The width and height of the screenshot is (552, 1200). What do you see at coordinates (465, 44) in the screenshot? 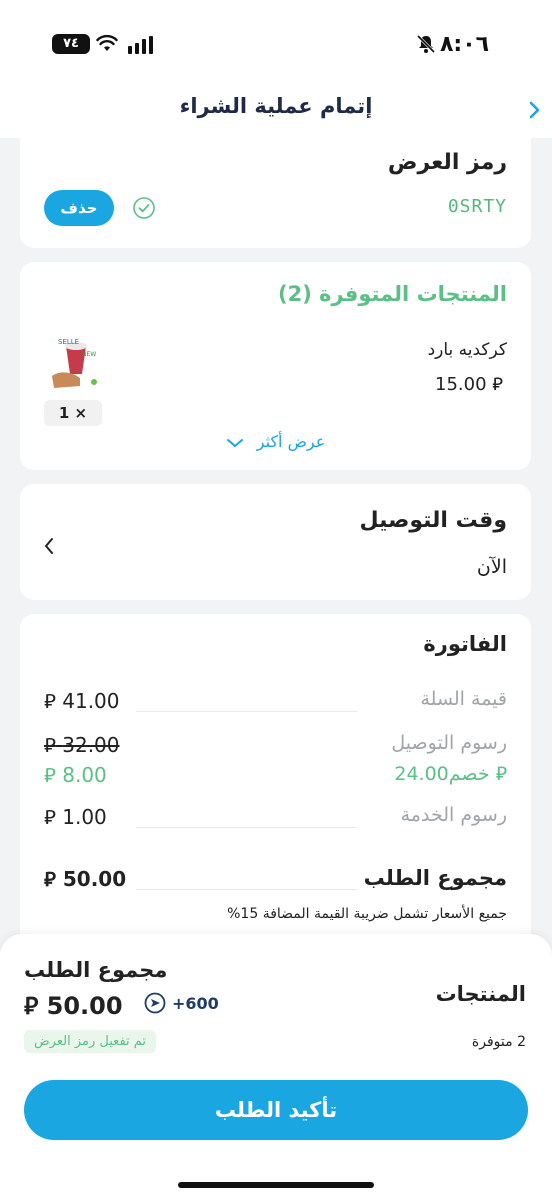
I see `clock: ٨:٠٦` at bounding box center [465, 44].